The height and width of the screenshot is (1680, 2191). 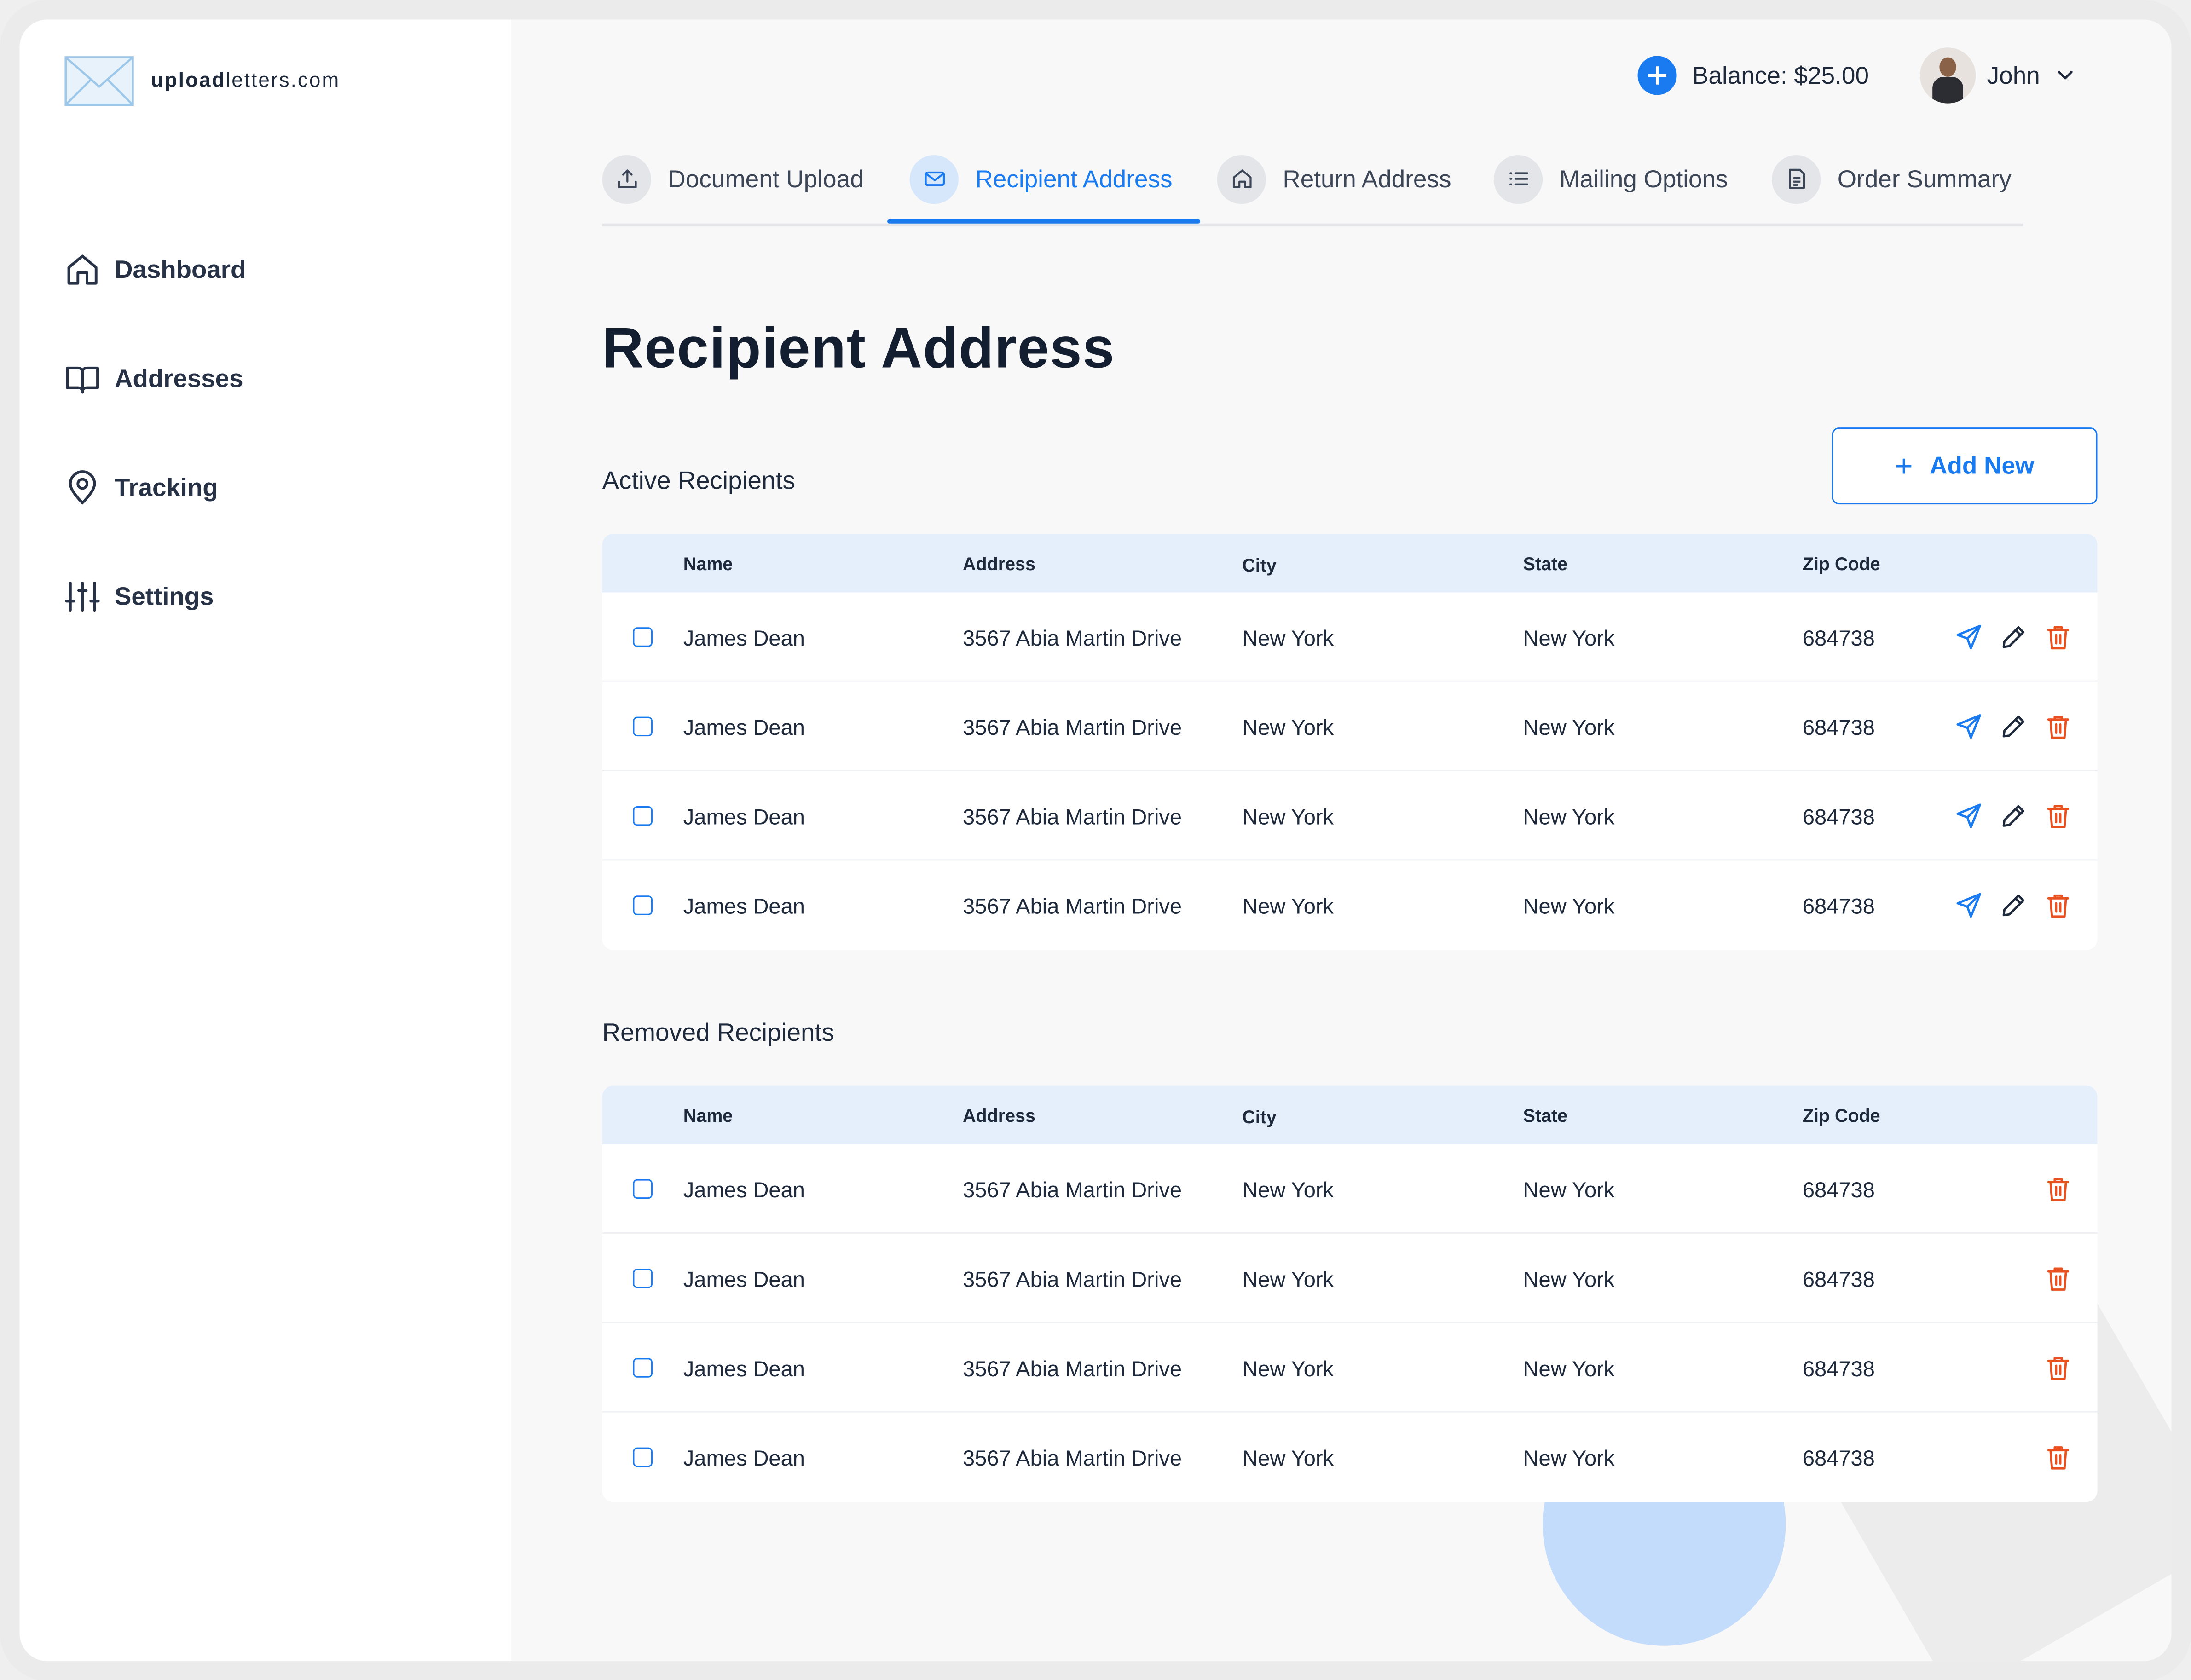 I want to click on sidebar-item-dashboard: Dashboard, so click(x=155, y=269).